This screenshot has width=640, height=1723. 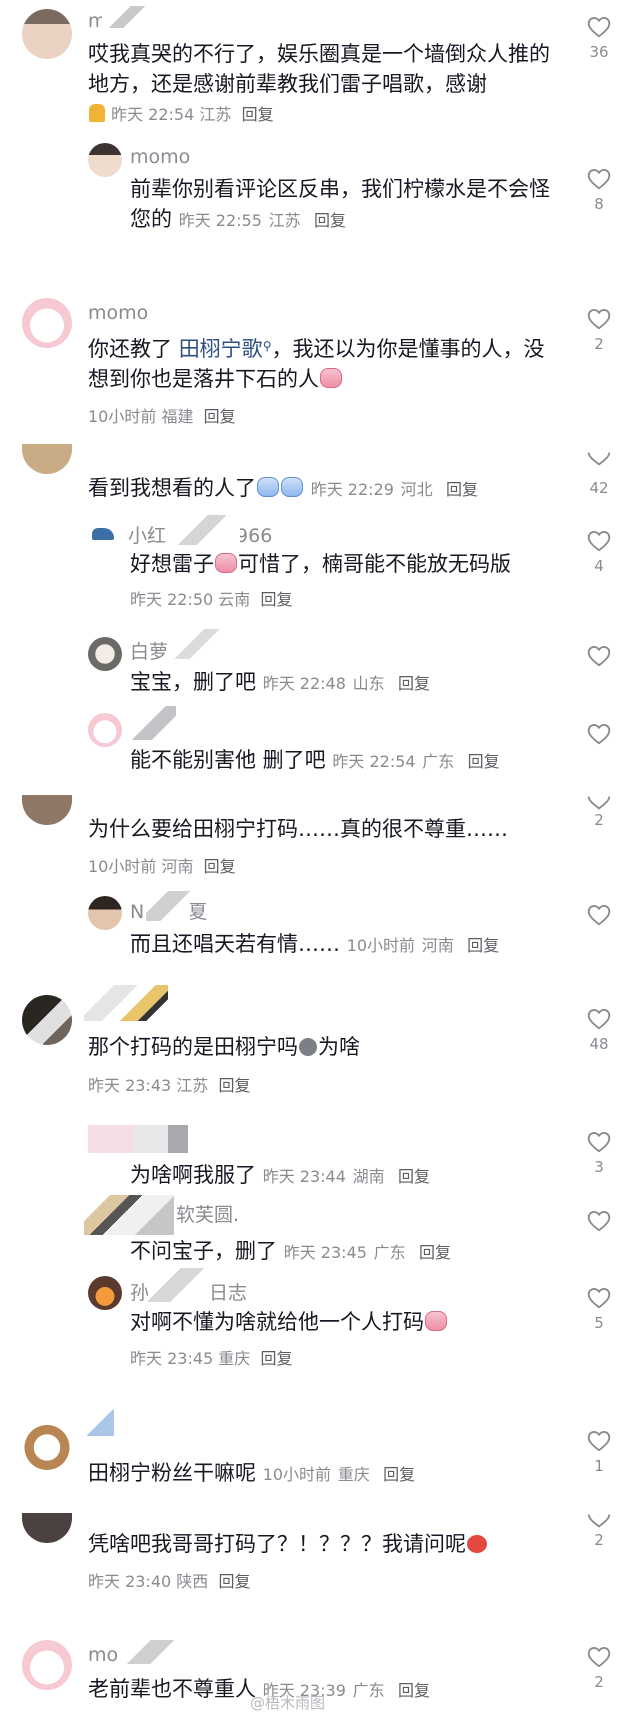 I want to click on username: N夏, so click(x=168, y=907).